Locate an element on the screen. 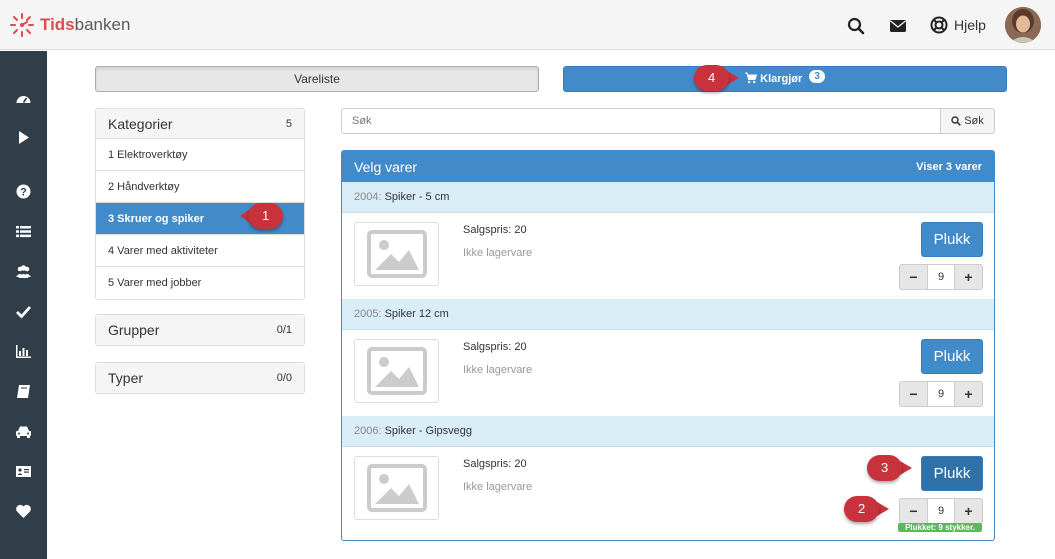 Image resolution: width=1055 pixels, height=559 pixels. types-count: 0/0 is located at coordinates (284, 378).